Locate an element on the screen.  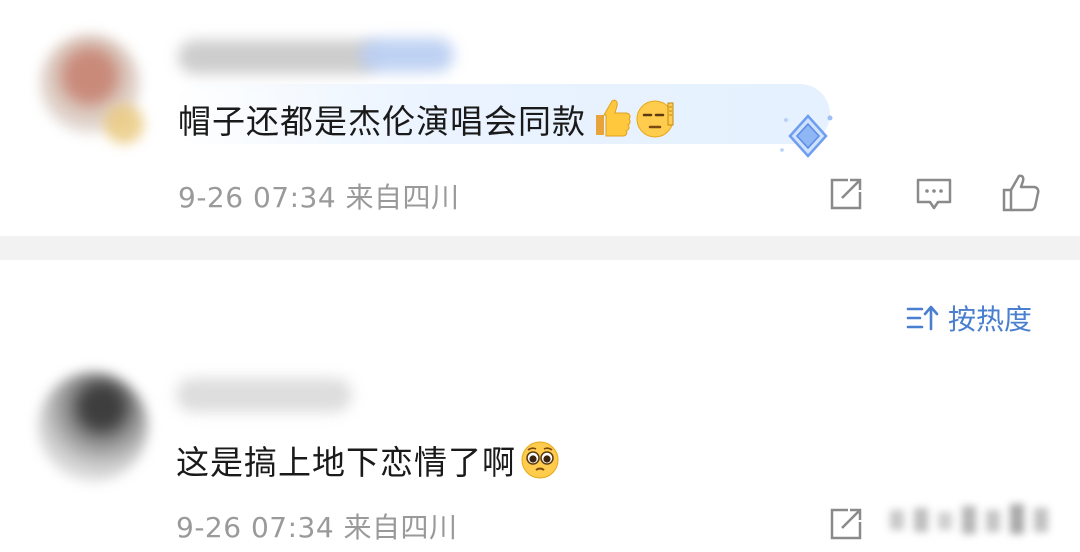
sort-by-hot-button: 按热度 is located at coordinates (969, 318).